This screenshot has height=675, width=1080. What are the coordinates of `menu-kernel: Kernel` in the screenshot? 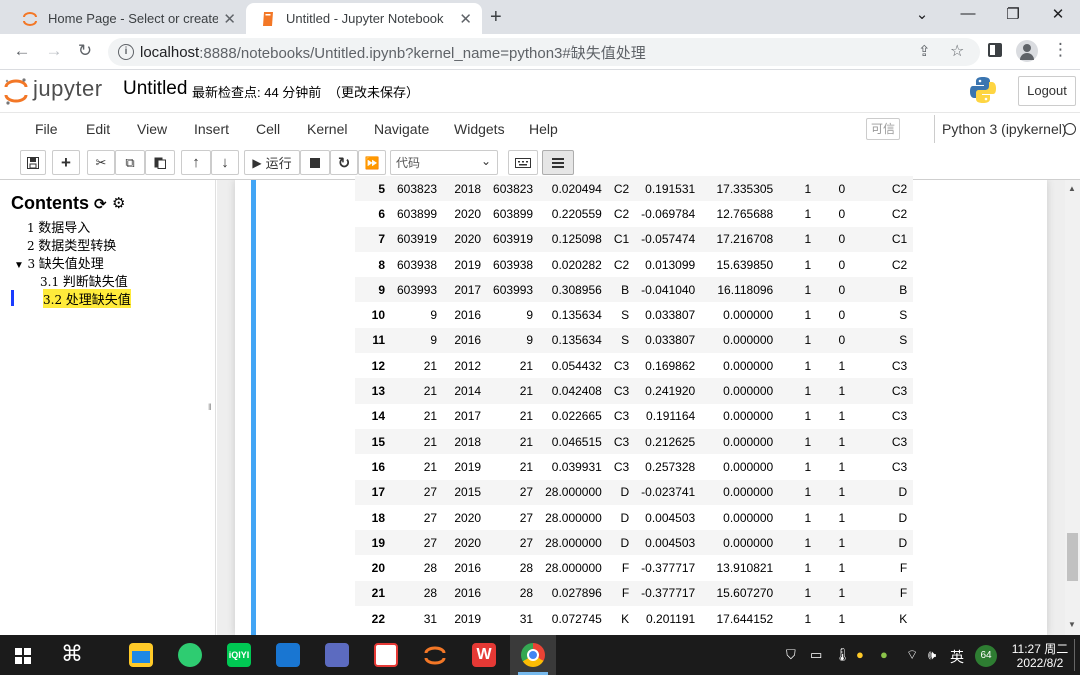 It's located at (327, 129).